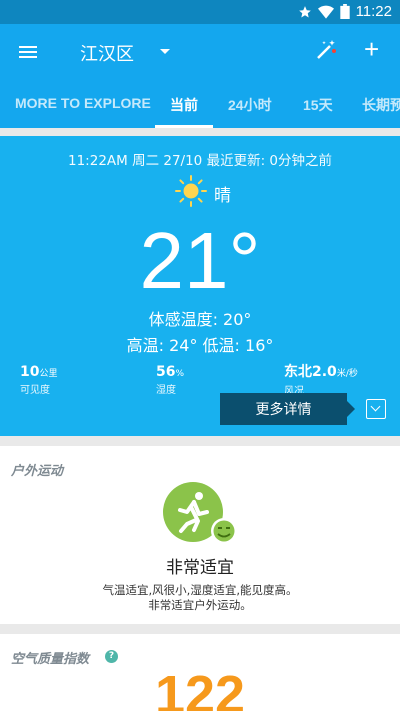 The height and width of the screenshot is (711, 400). Describe the element at coordinates (200, 605) in the screenshot. I see `activity-description-line: 非常适宜户外运动。` at that location.